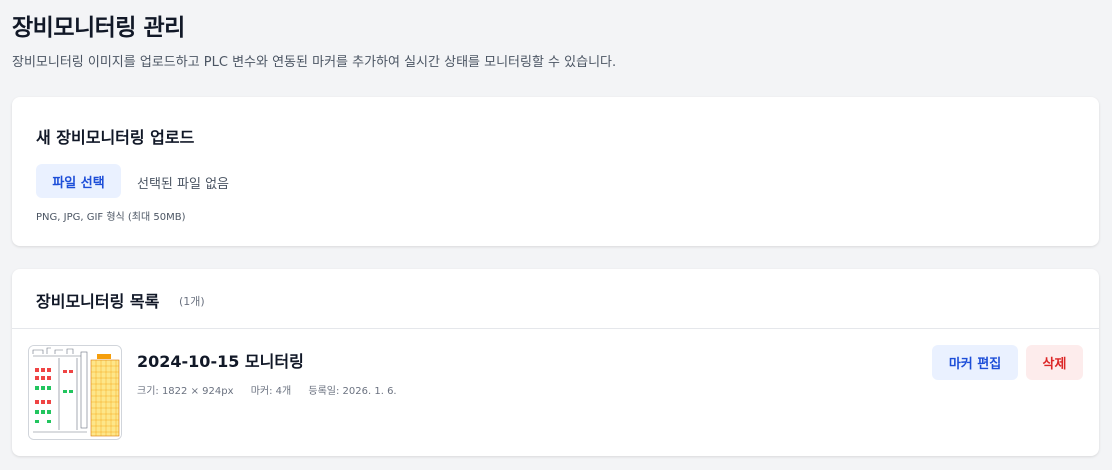 This screenshot has height=470, width=1112. What do you see at coordinates (555, 299) in the screenshot?
I see `list-header: 장비모니터링 목록 (1개)` at bounding box center [555, 299].